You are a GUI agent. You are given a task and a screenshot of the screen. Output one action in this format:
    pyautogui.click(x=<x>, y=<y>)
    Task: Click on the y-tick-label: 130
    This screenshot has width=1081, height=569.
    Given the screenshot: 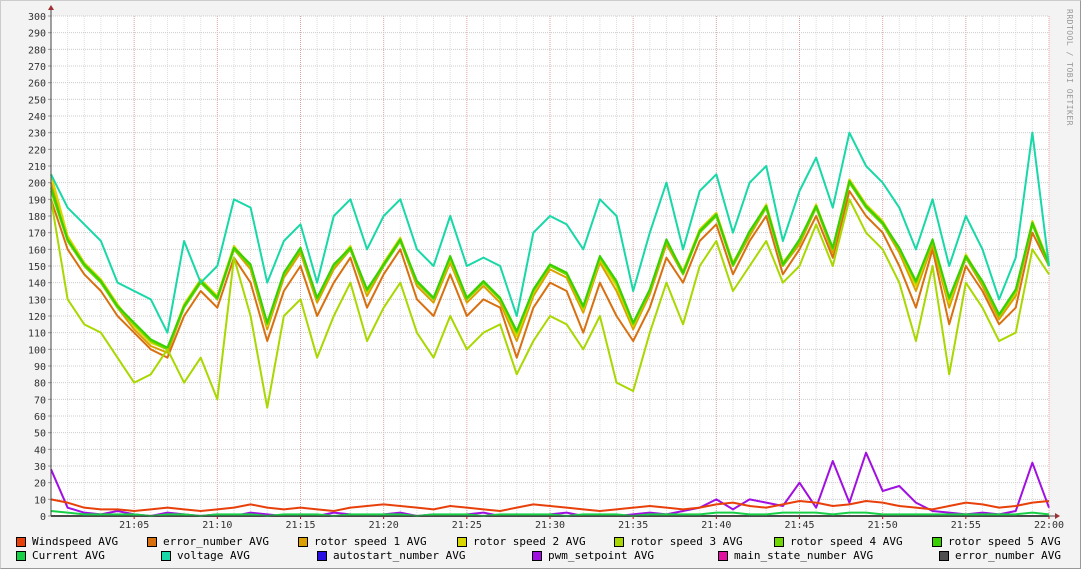 What is the action you would take?
    pyautogui.click(x=37, y=300)
    